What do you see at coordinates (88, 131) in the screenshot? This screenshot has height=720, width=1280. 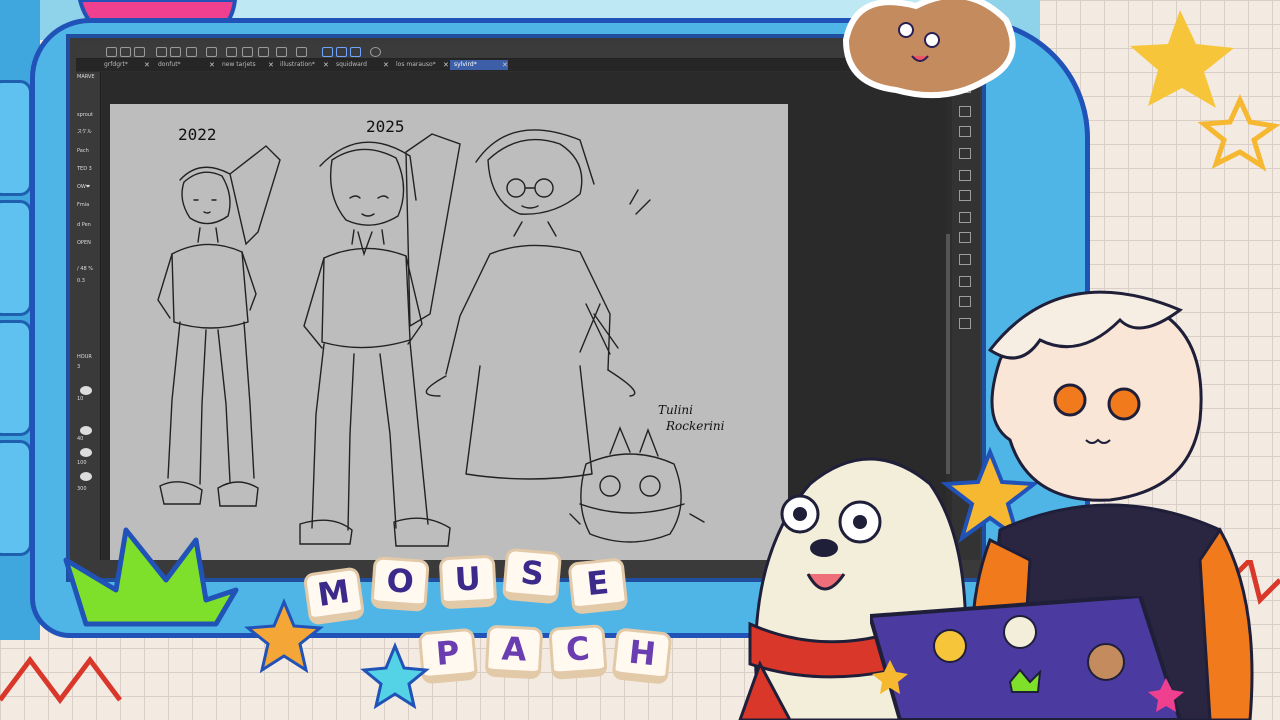 I see `layer-item: スケル` at bounding box center [88, 131].